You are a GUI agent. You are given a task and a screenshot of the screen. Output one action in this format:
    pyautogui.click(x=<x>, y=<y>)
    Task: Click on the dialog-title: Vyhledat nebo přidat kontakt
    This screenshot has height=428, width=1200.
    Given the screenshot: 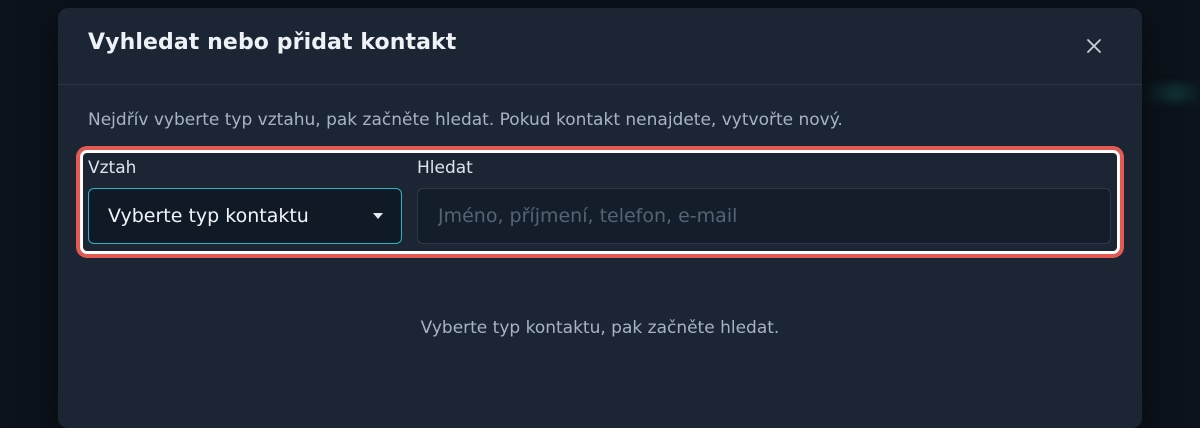 What is the action you would take?
    pyautogui.click(x=272, y=42)
    